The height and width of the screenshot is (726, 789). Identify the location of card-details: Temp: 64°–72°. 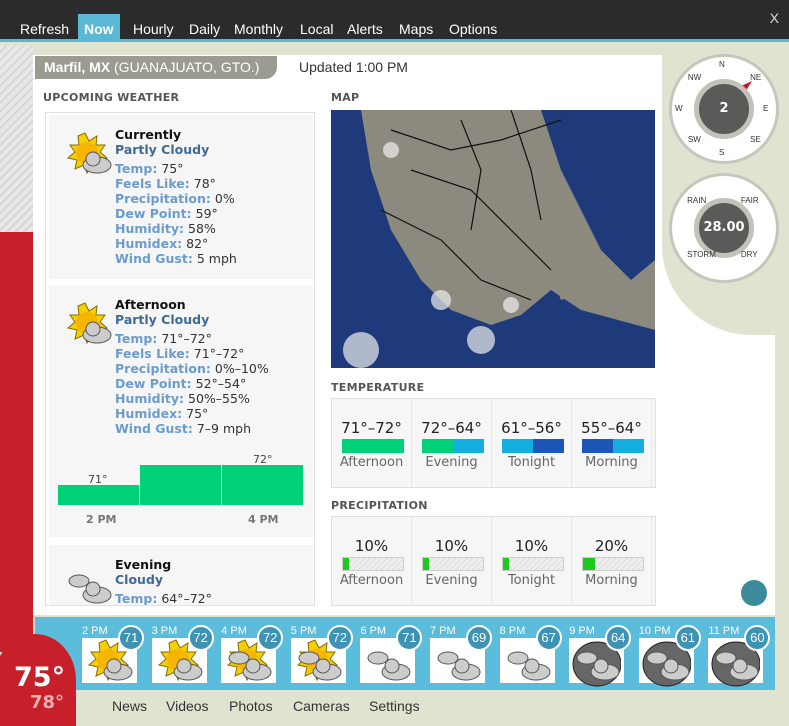
(163, 598).